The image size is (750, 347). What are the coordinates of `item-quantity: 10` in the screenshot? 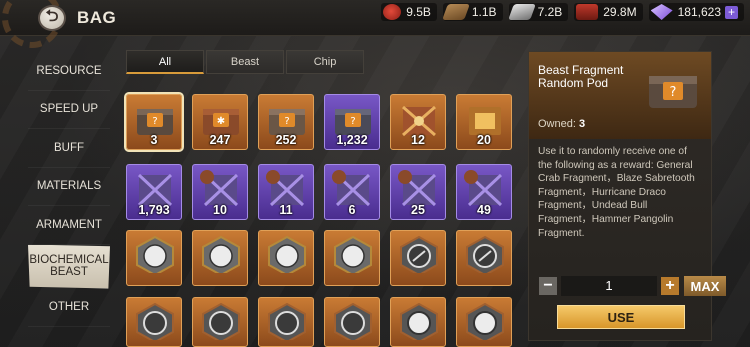 It's located at (220, 210).